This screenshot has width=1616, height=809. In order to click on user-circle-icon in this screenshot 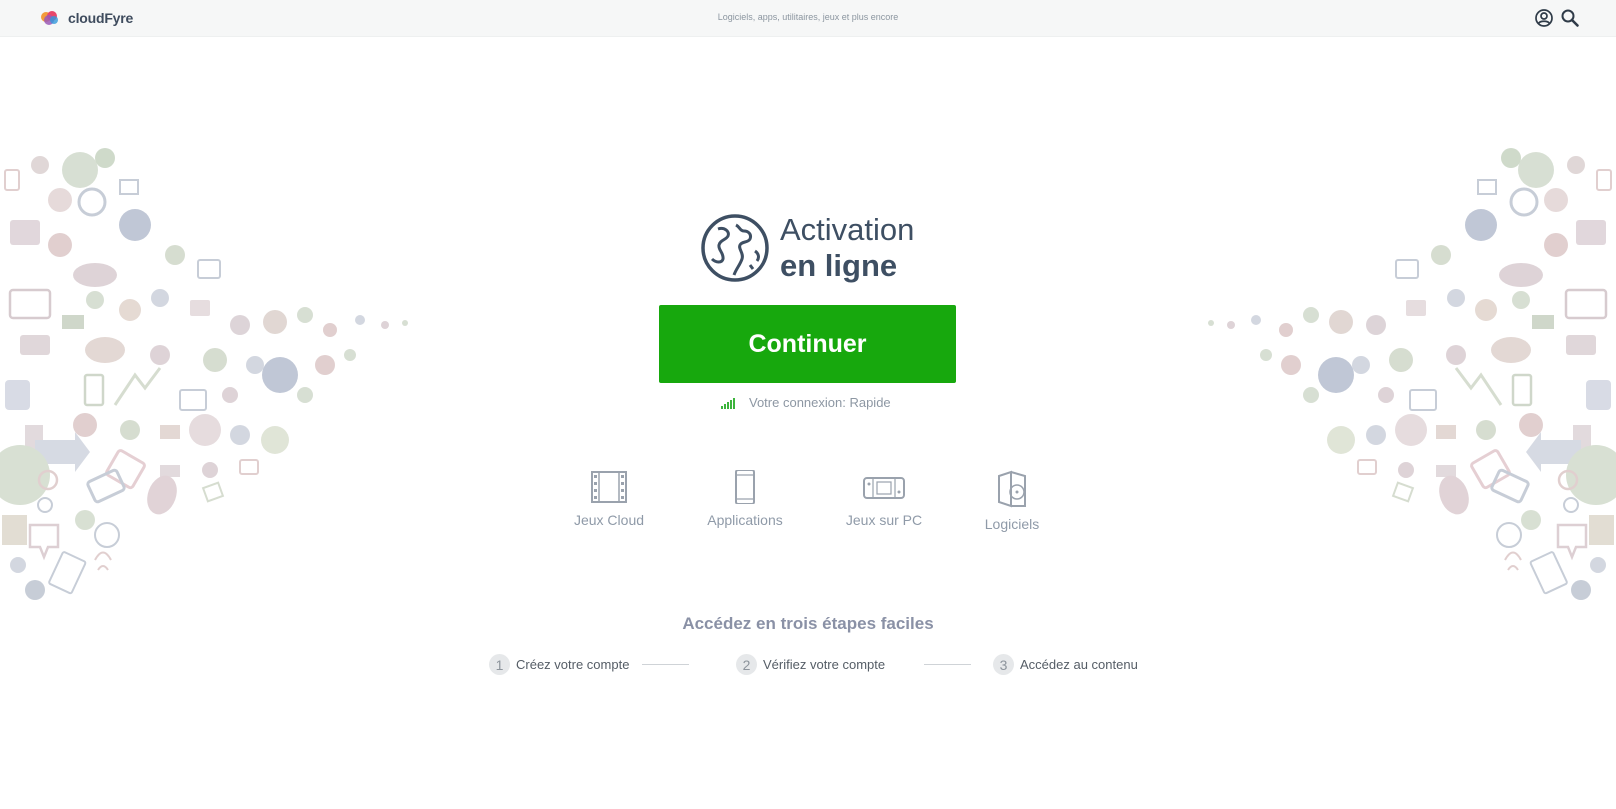, I will do `click(1544, 18)`.